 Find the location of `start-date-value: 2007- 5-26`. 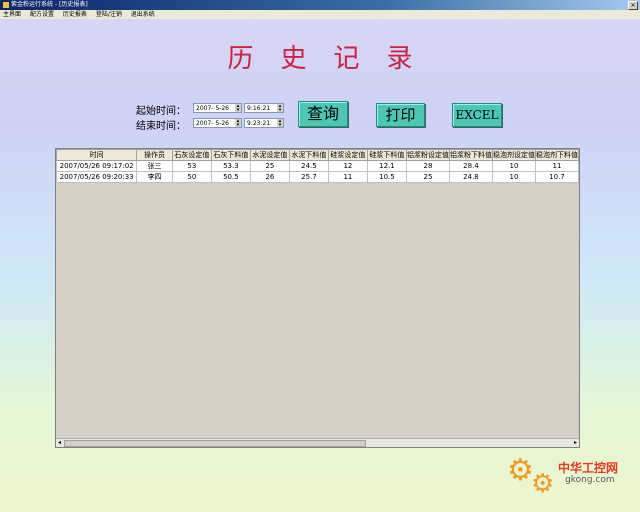

start-date-value: 2007- 5-26 is located at coordinates (212, 108).